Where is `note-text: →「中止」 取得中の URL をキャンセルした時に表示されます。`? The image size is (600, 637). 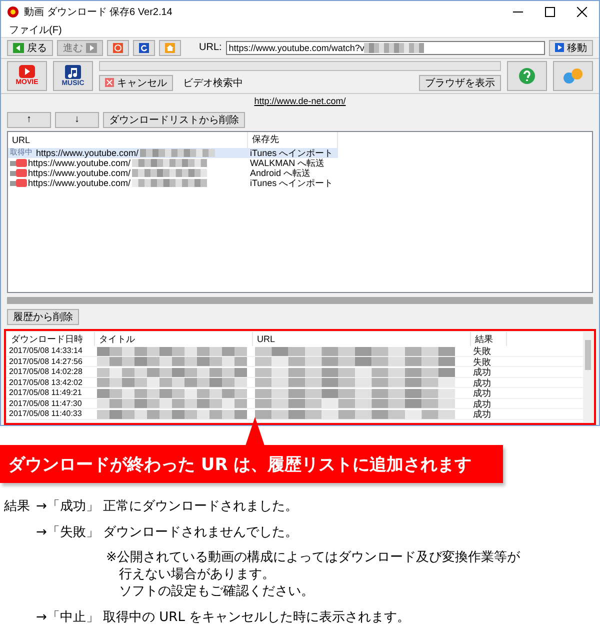 note-text: →「中止」 取得中の URL をキャンセルした時に表示されます。 is located at coordinates (223, 617).